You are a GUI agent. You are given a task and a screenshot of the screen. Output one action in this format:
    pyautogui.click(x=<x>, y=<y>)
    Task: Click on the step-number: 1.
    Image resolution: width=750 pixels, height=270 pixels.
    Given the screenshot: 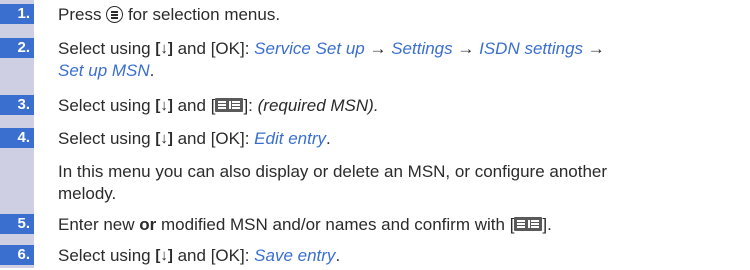 What is the action you would take?
    pyautogui.click(x=17, y=14)
    